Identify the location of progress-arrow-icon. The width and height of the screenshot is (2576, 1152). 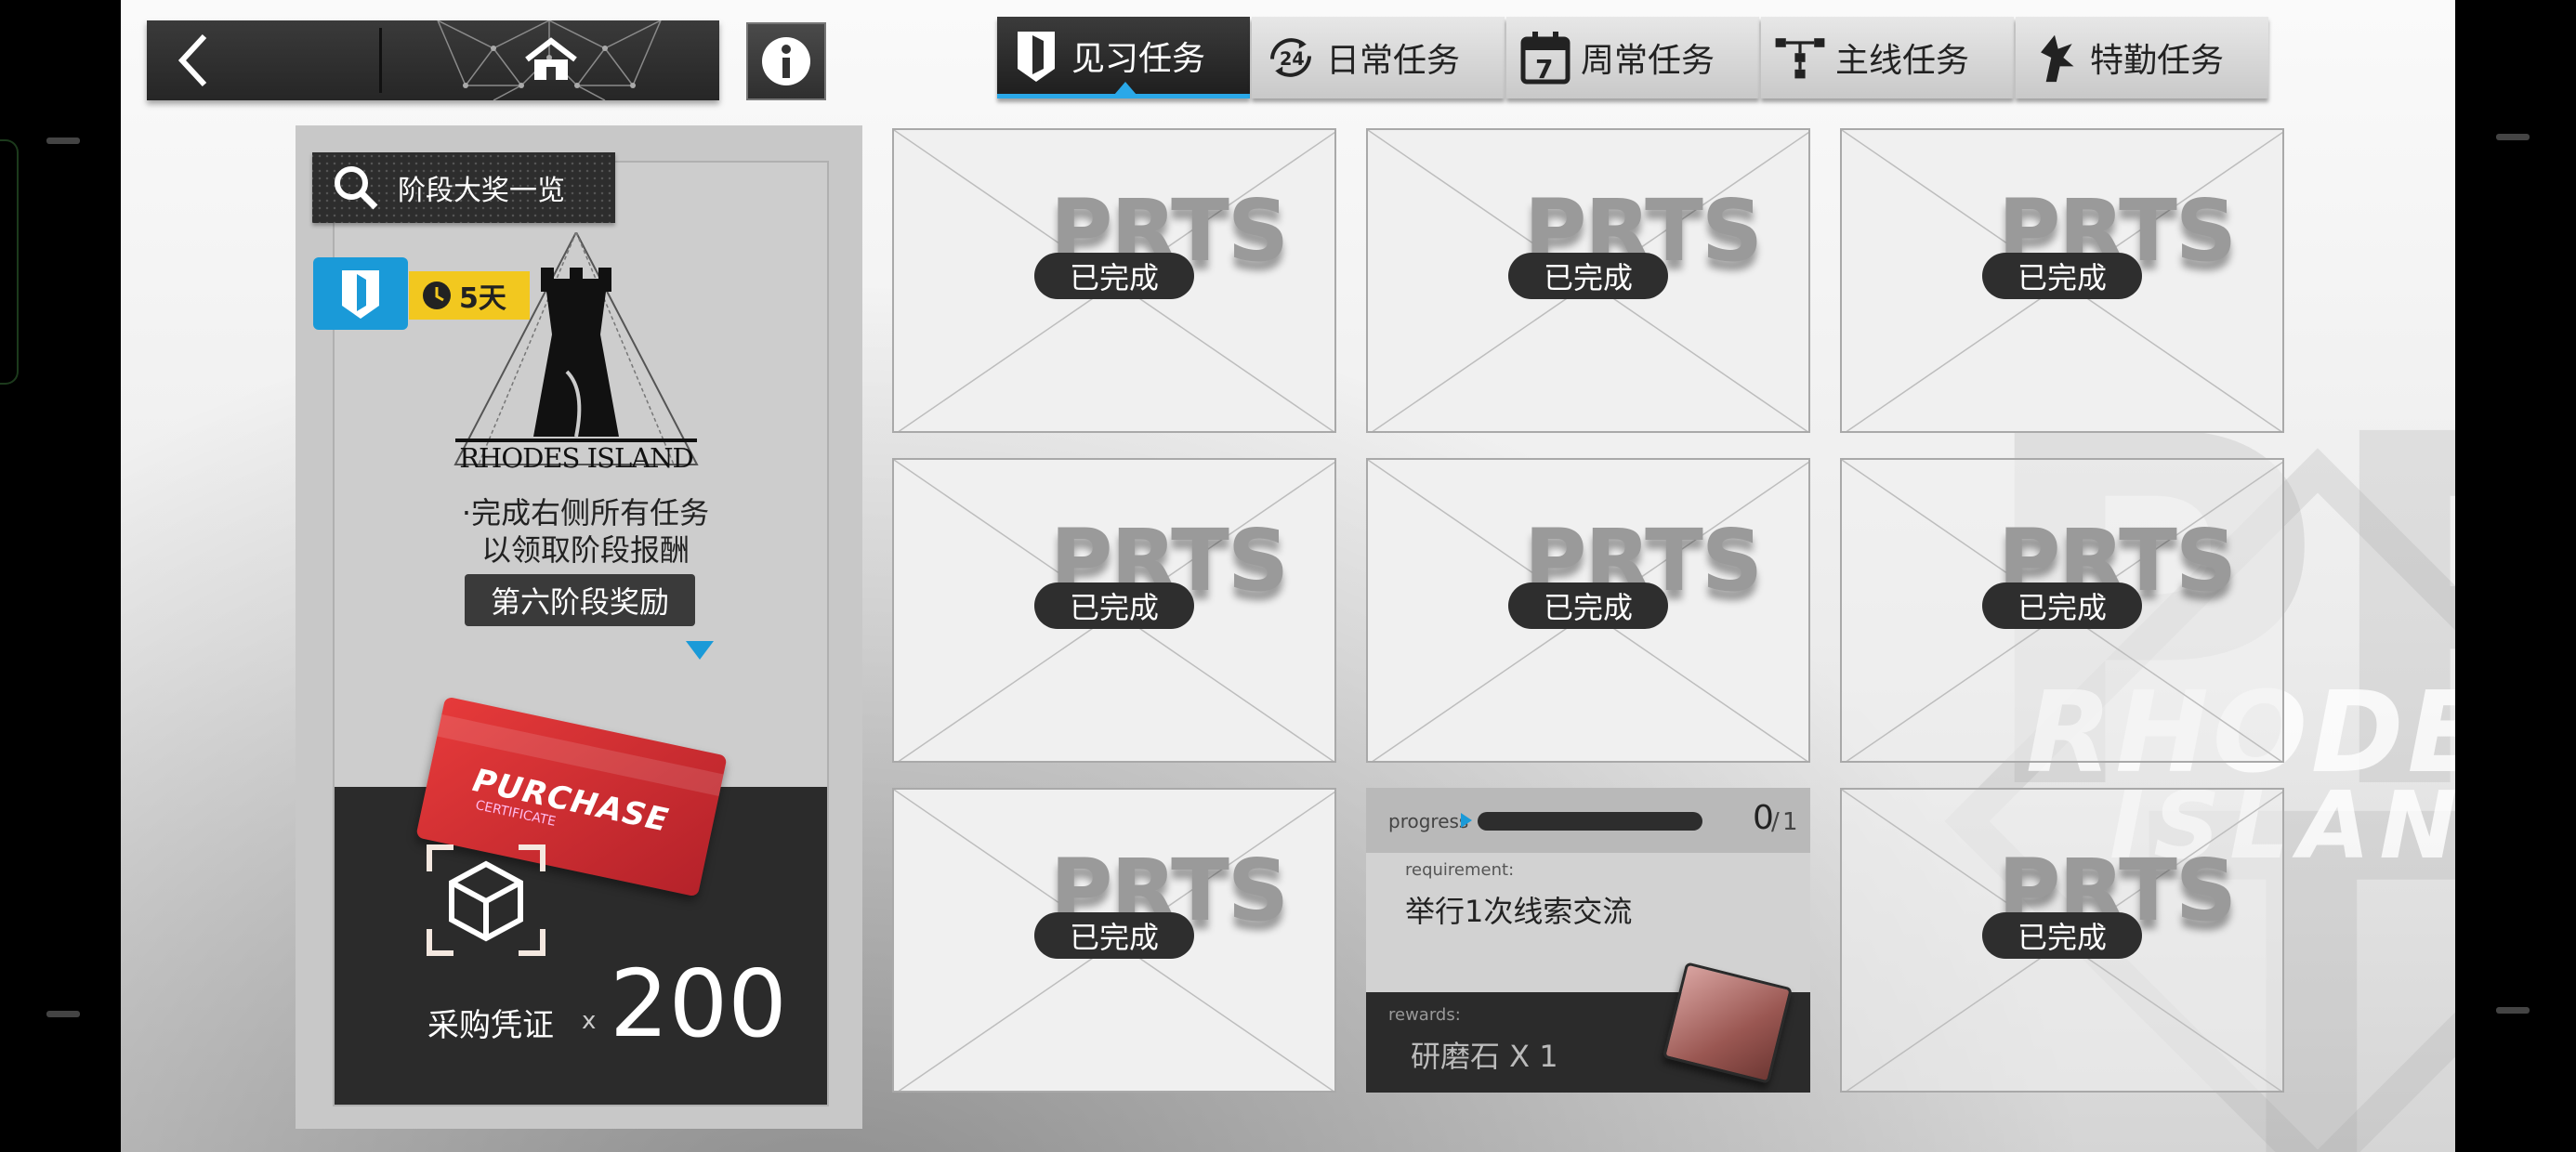
(1466, 820).